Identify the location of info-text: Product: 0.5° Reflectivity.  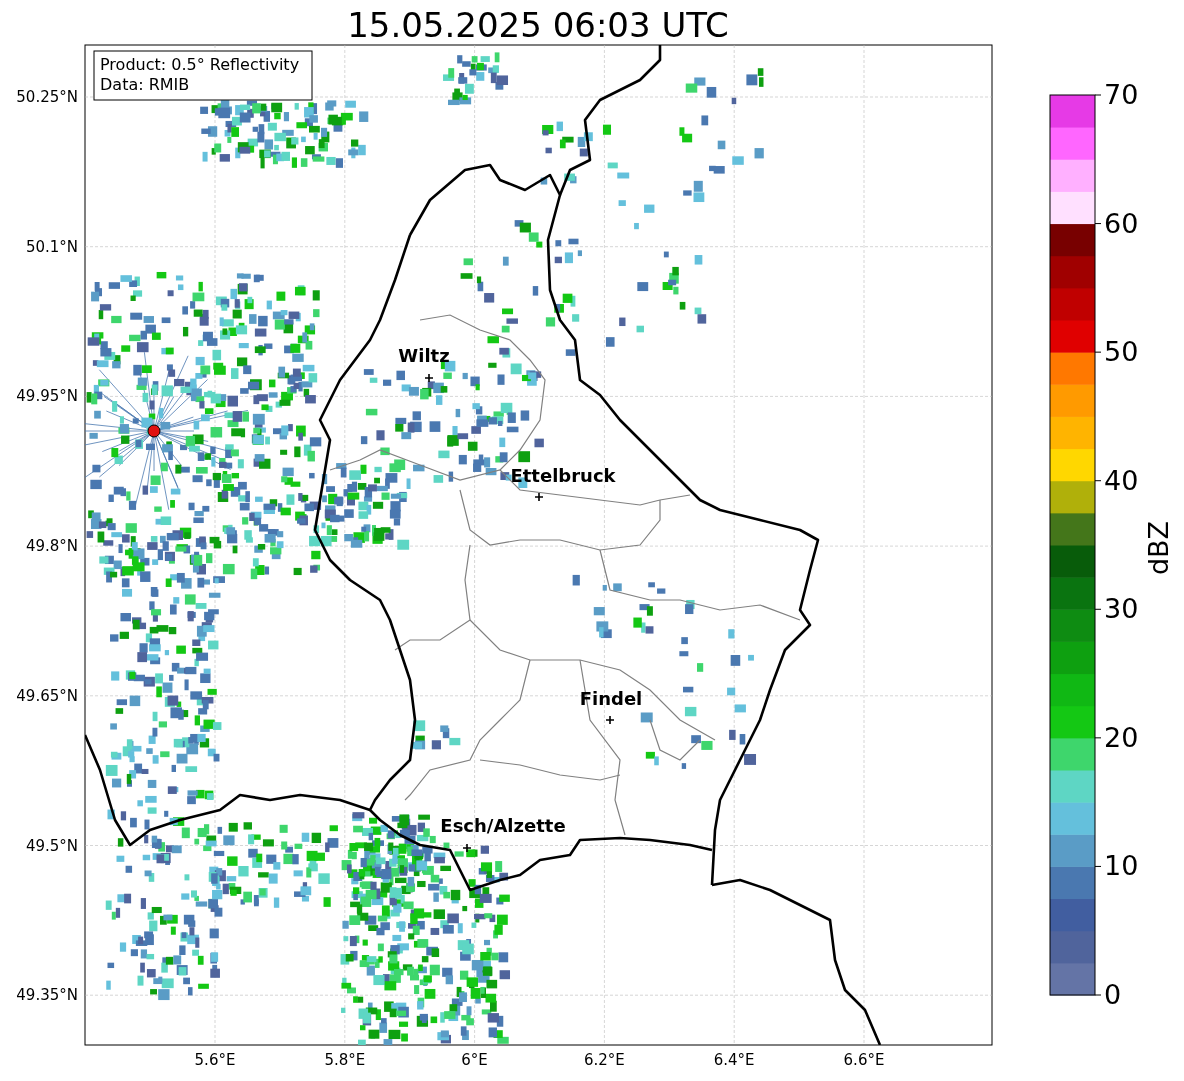
(200, 64).